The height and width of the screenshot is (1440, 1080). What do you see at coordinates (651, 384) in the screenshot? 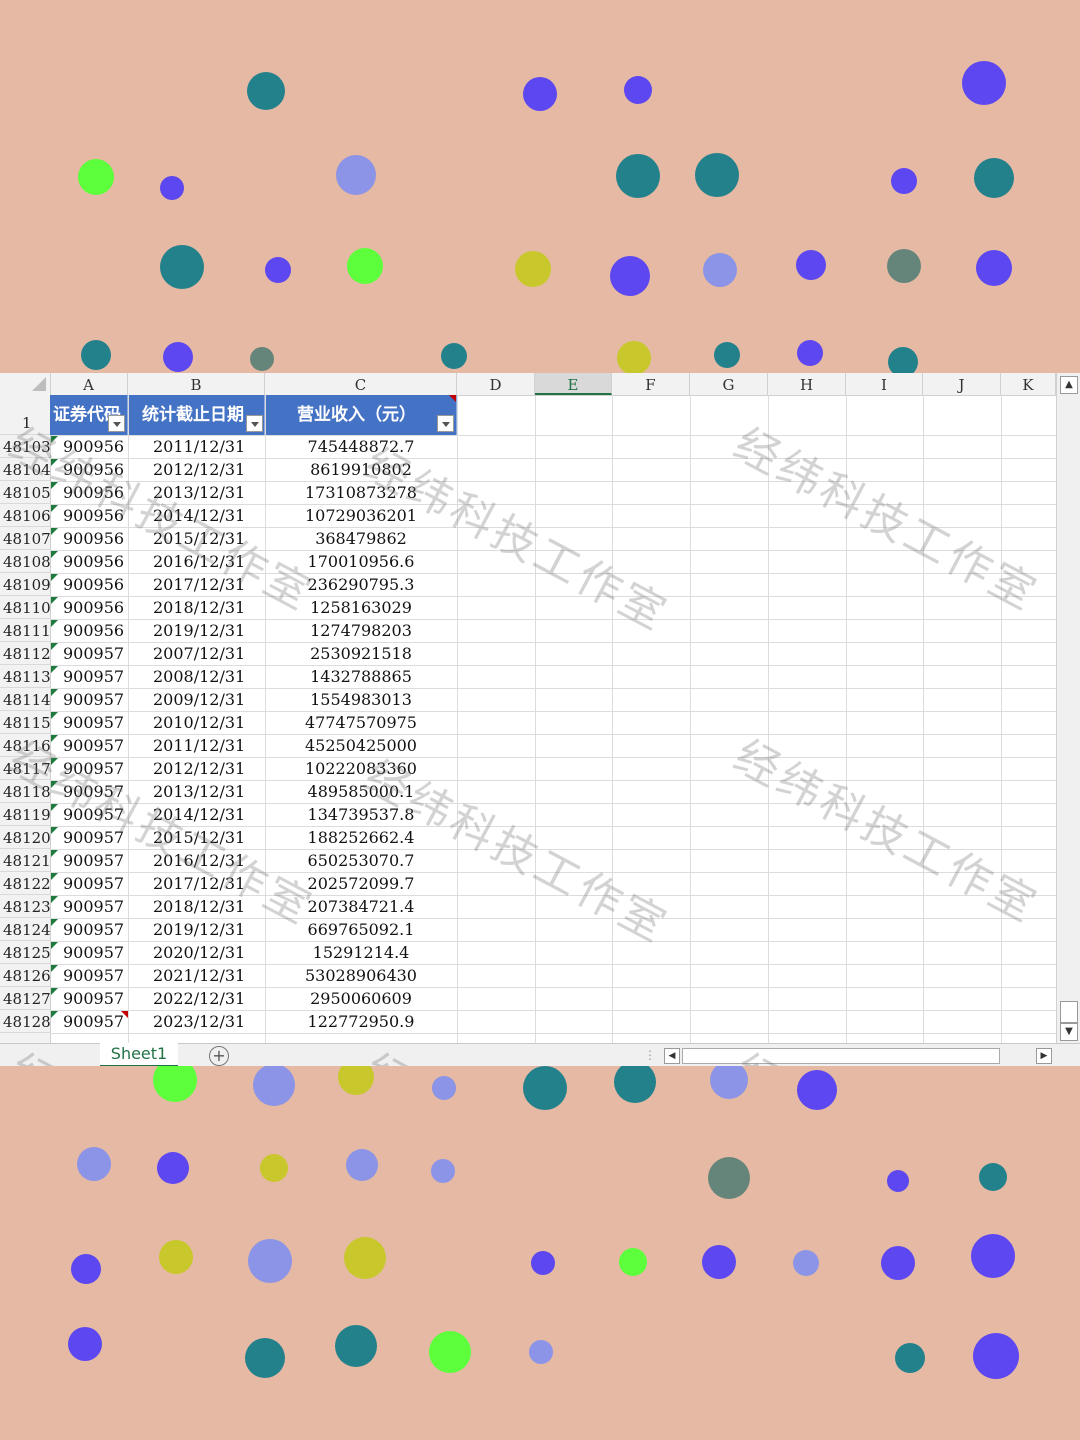
I see `column-header-f: F` at bounding box center [651, 384].